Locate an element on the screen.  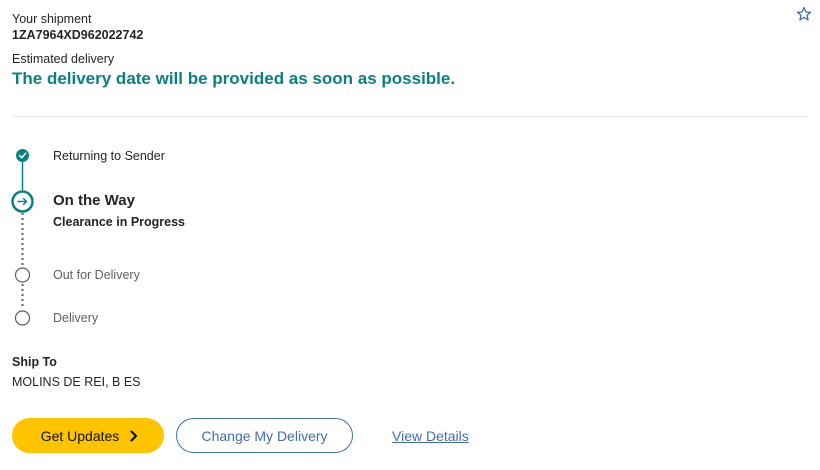
ship-to-address: MOLINS DE REI, B ES is located at coordinates (76, 382).